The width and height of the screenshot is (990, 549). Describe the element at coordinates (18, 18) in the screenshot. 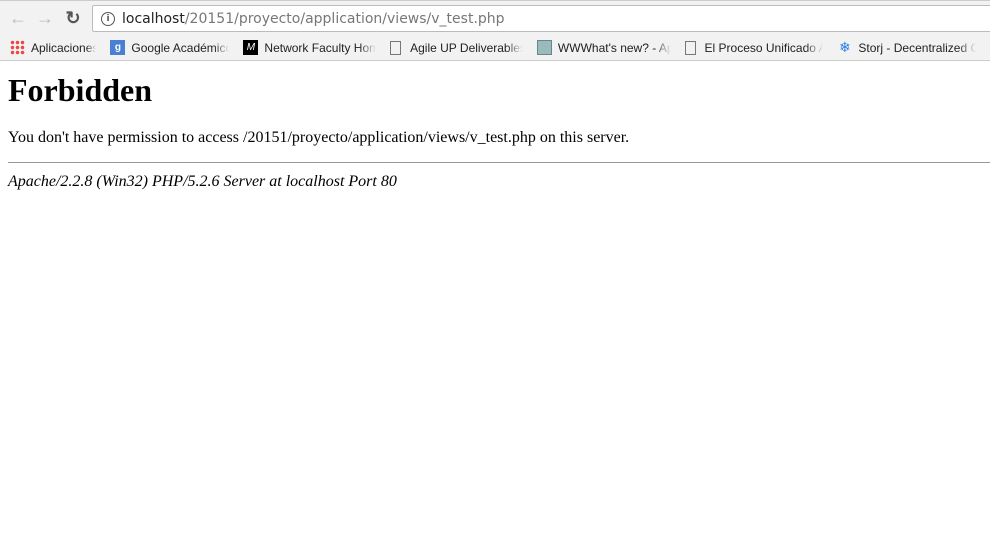

I see `back-button: ←` at that location.